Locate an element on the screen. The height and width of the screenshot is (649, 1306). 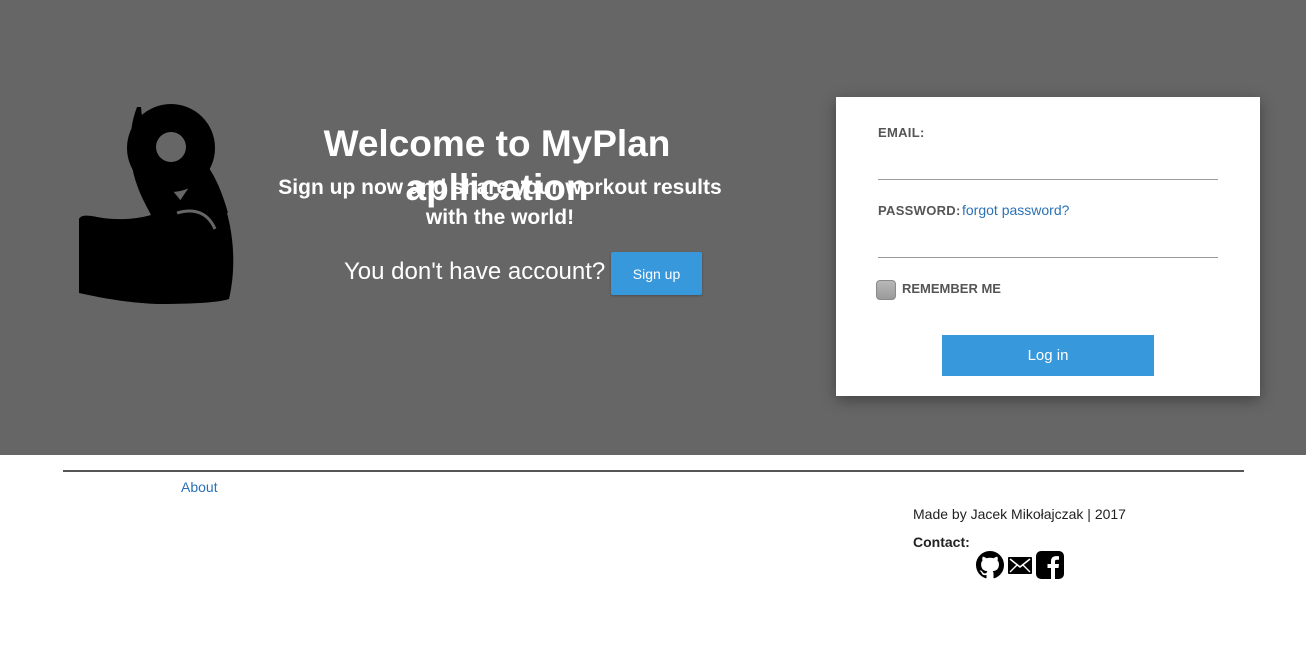
facebook-icon is located at coordinates (1050, 565).